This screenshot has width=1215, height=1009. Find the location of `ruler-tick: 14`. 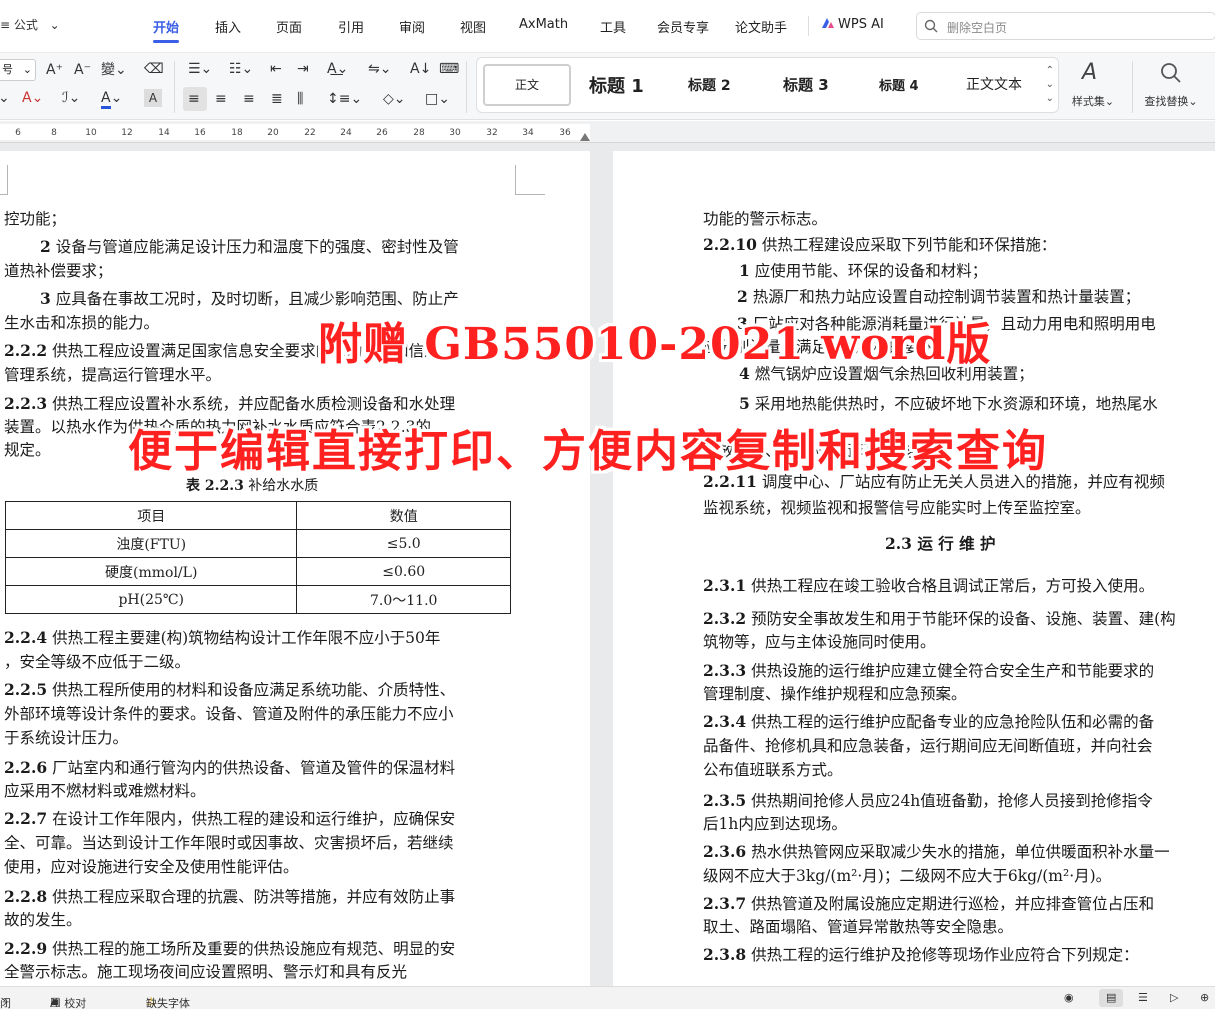

ruler-tick: 14 is located at coordinates (164, 133).